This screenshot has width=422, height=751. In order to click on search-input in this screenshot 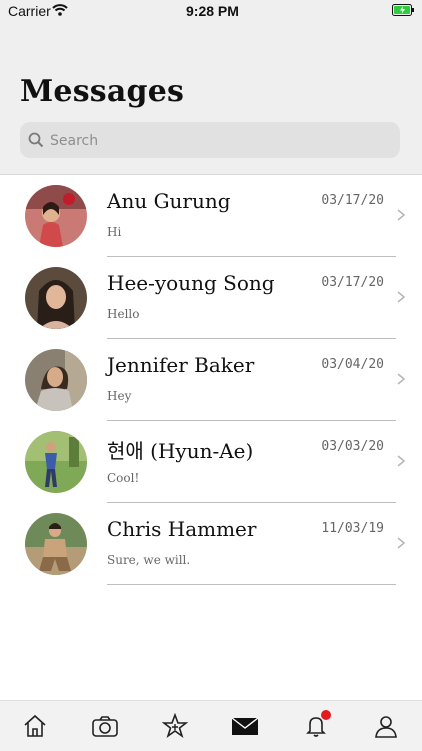, I will do `click(220, 141)`.